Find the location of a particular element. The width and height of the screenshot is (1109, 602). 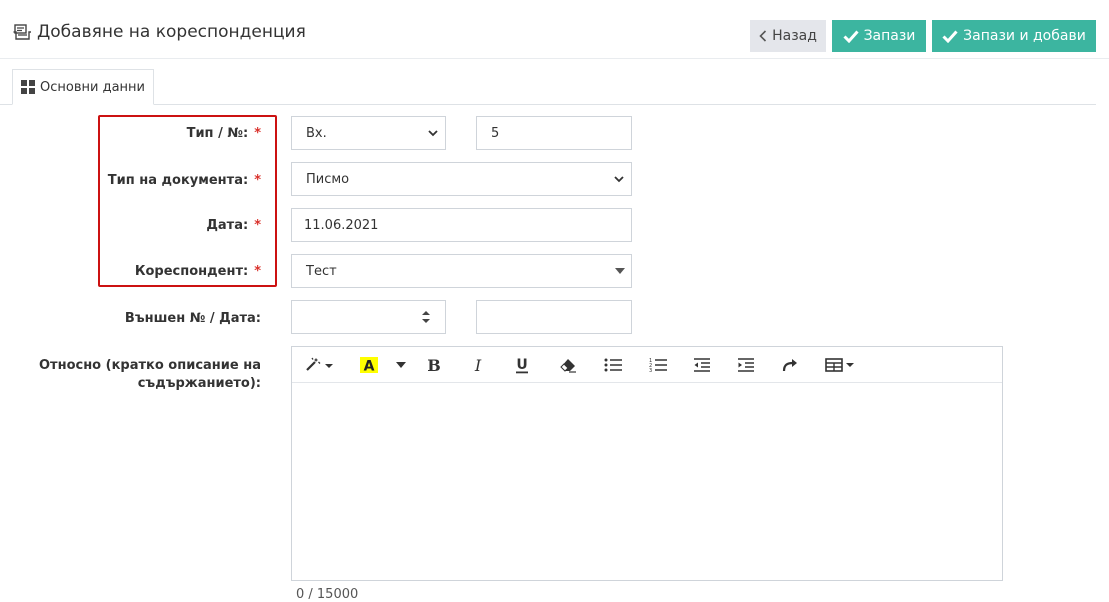

subject-label-line1: Относно (кратко описание на is located at coordinates (150, 365).